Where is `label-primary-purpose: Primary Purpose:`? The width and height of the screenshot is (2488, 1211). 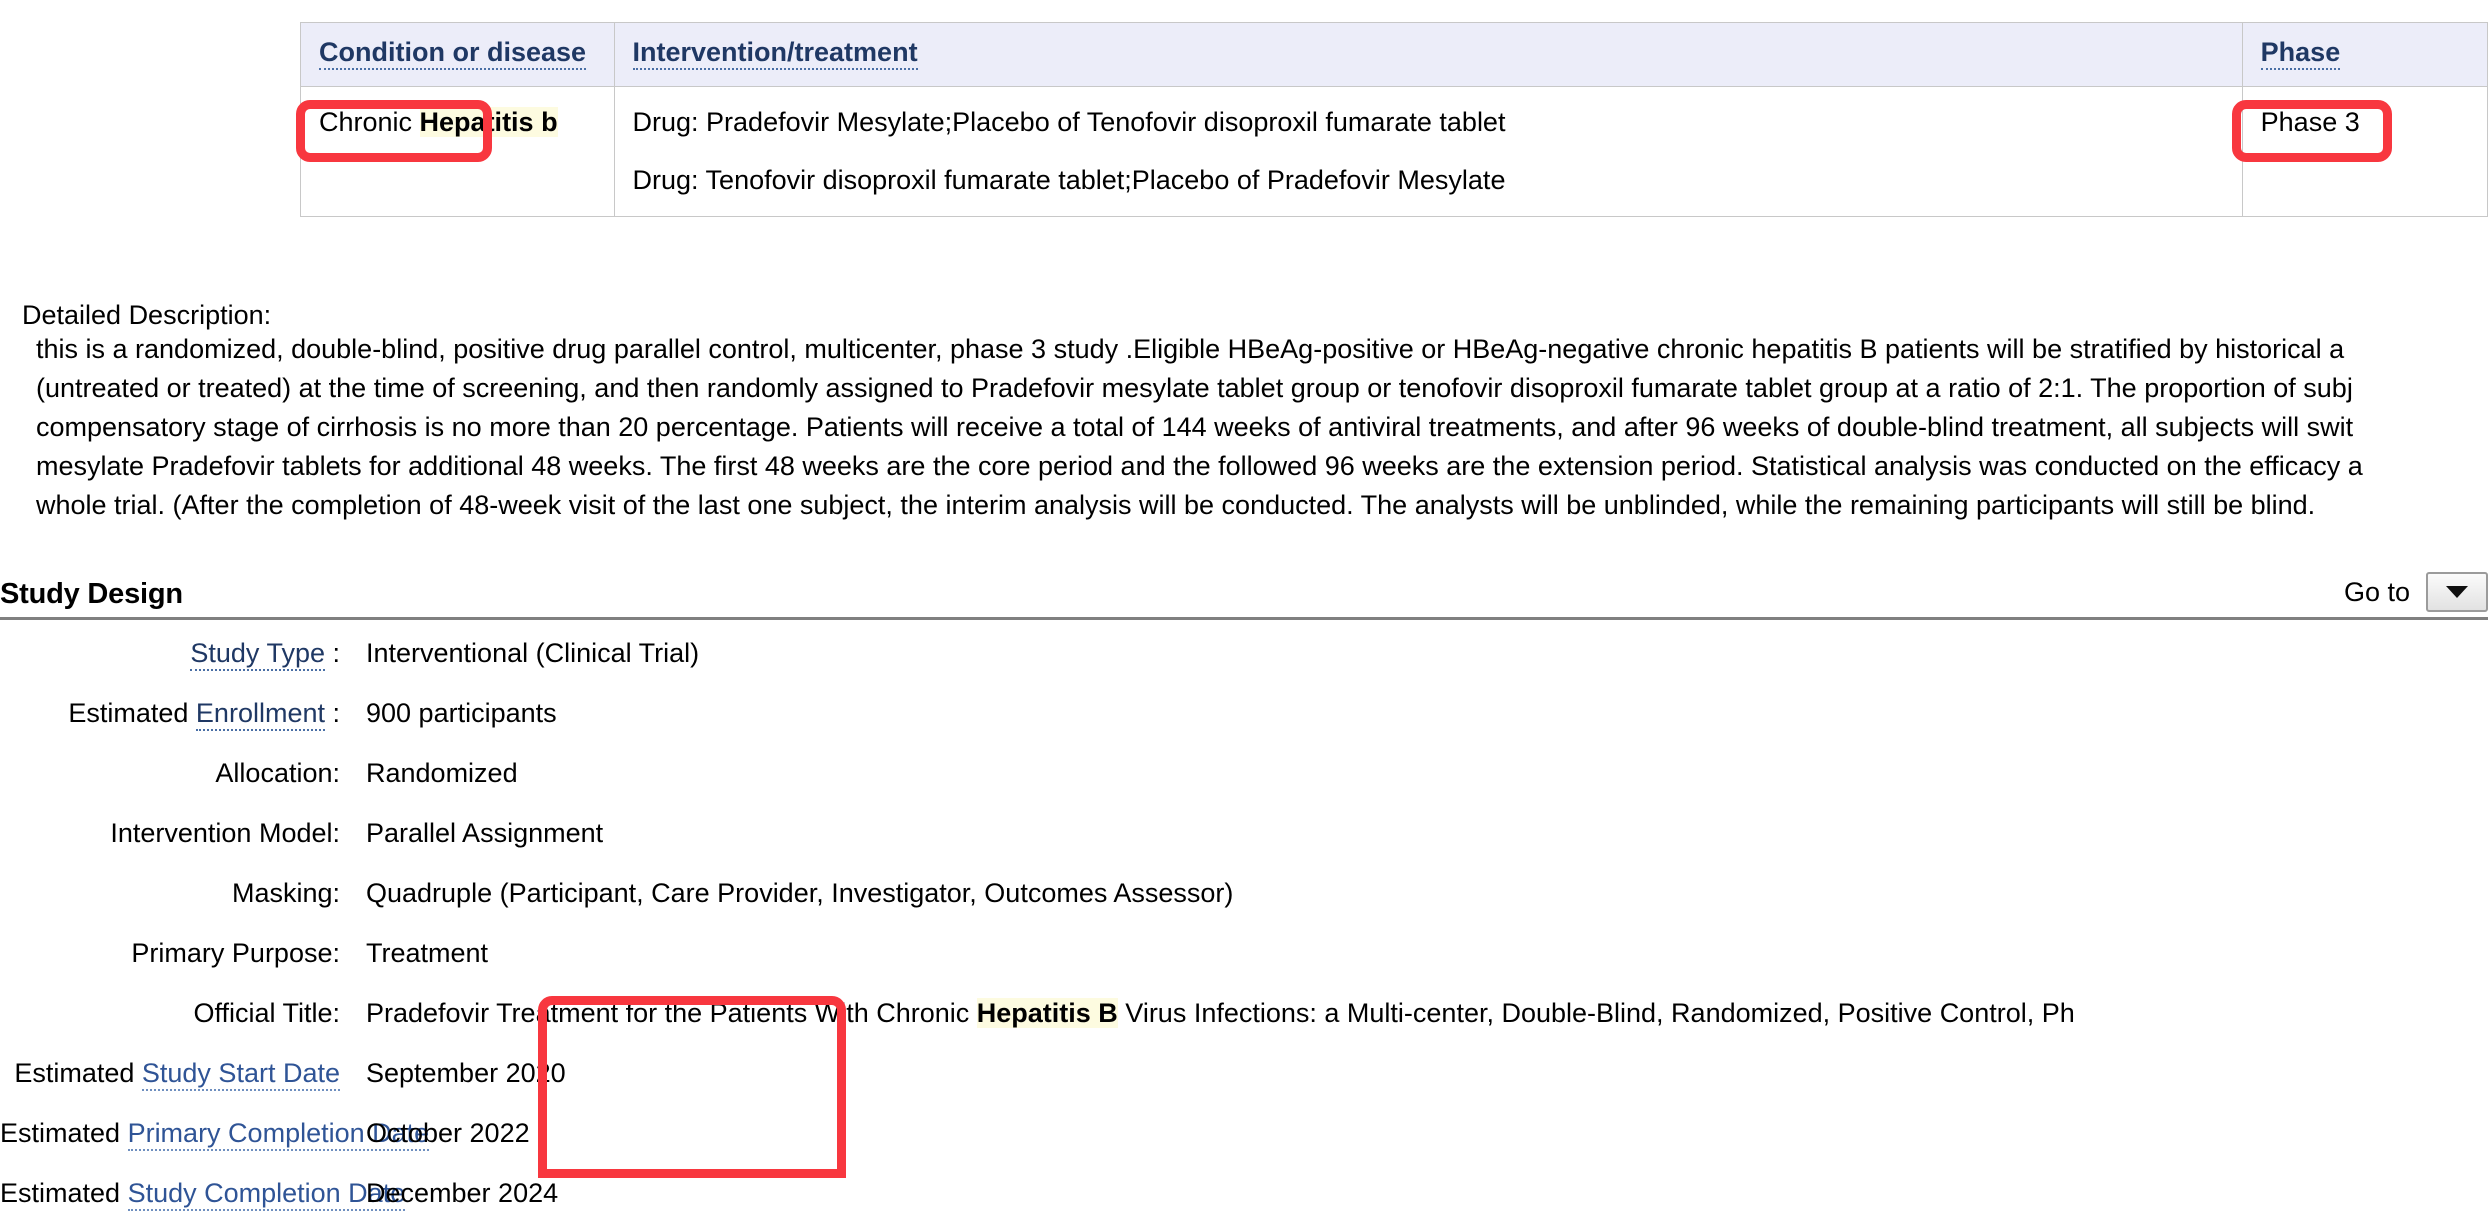
label-primary-purpose: Primary Purpose: is located at coordinates (235, 953).